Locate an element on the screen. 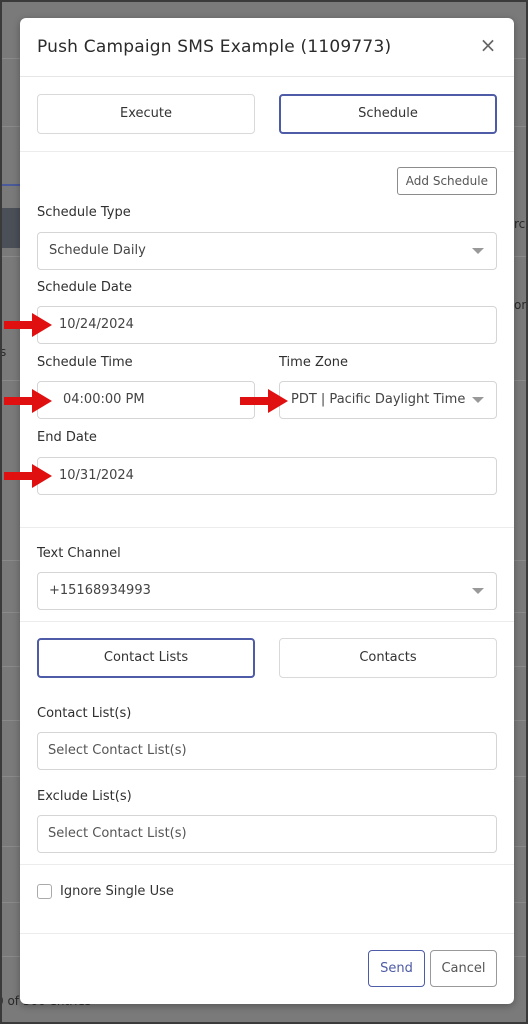 The image size is (528, 1024). text-channel-value: +15168934993 is located at coordinates (100, 590).